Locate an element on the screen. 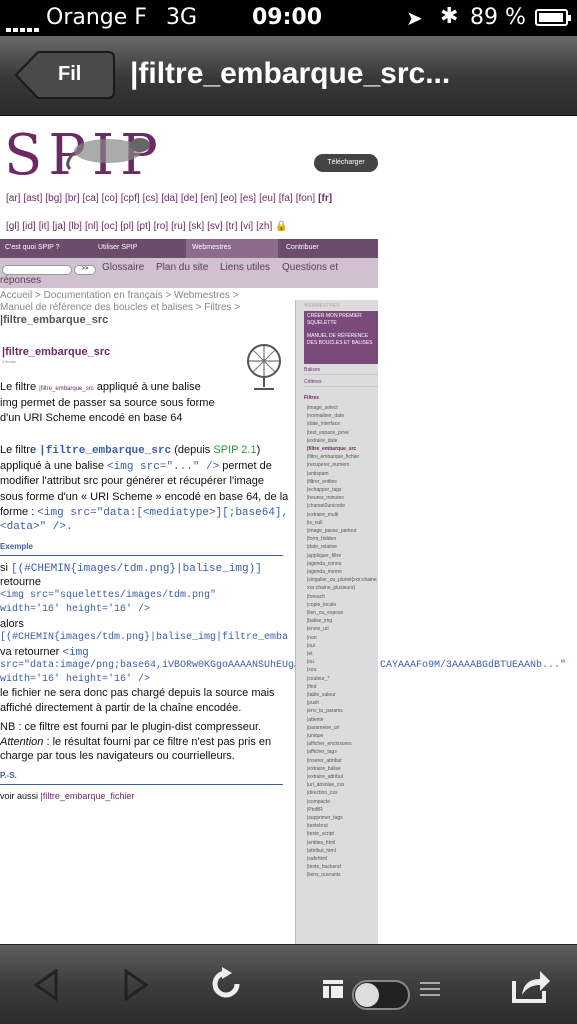 This screenshot has height=1024, width=577. sidebar-filter-item: |recuperer_numero is located at coordinates (342, 465).